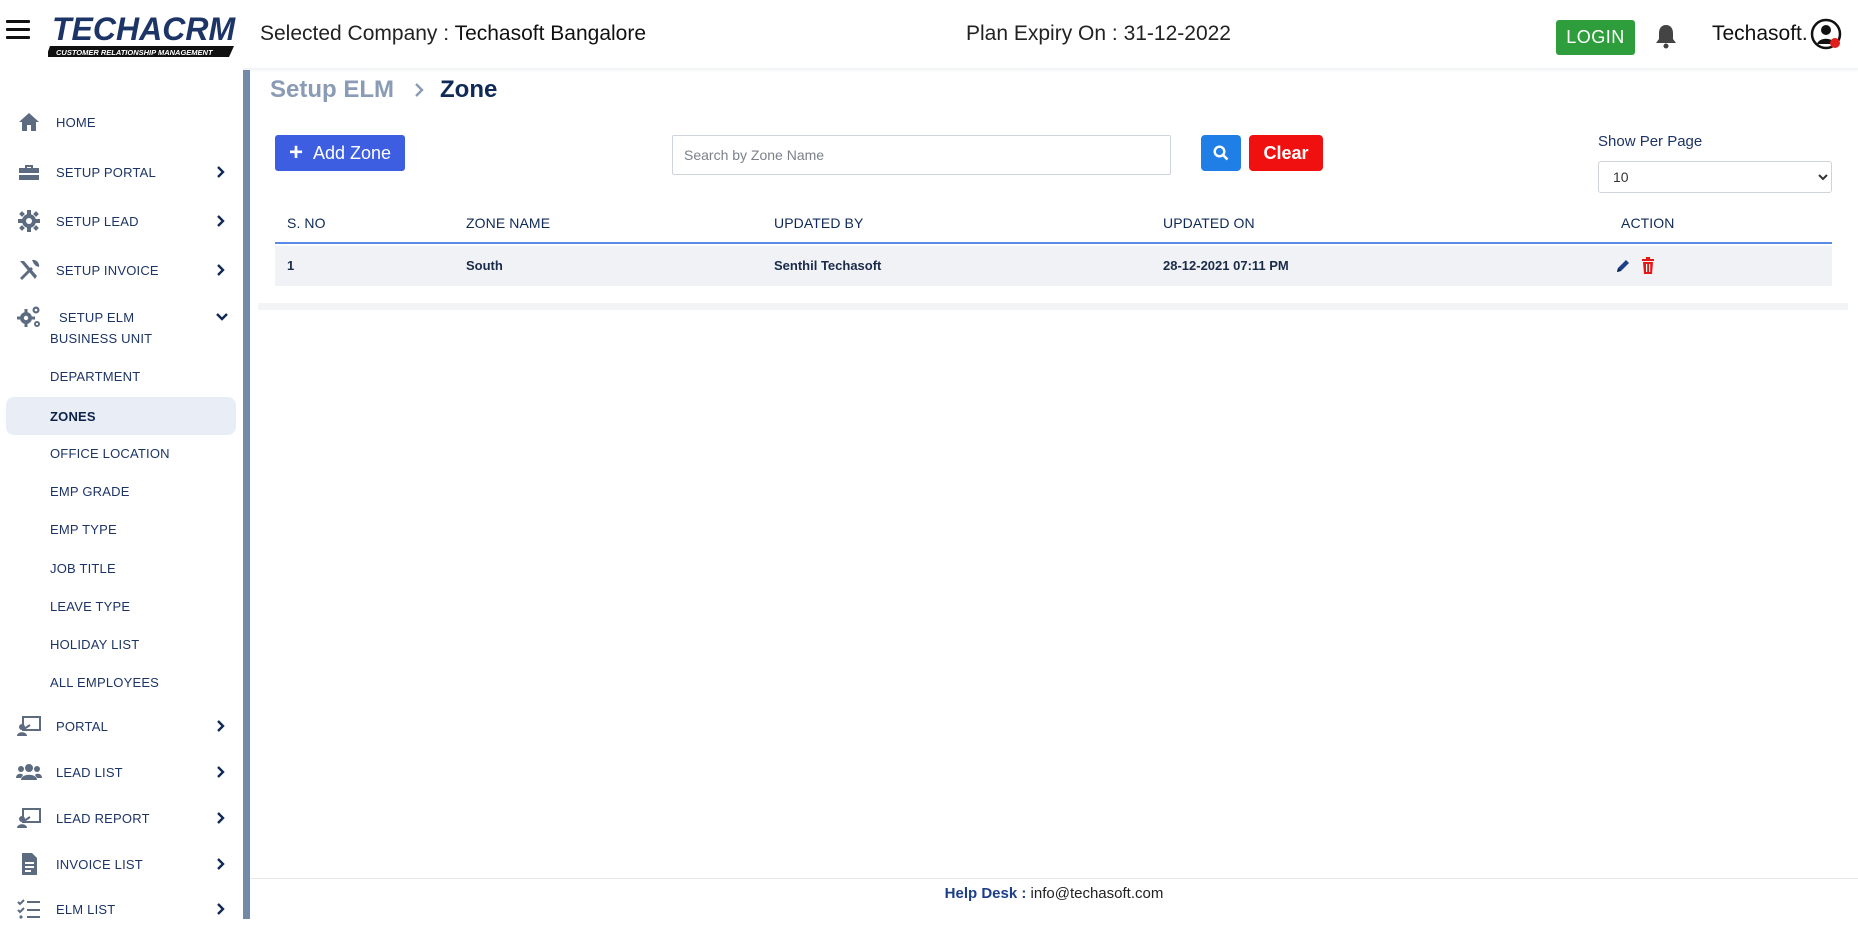 Image resolution: width=1858 pixels, height=929 pixels. I want to click on sidebar-subitem-label: ALL EMPLOYEES, so click(105, 682).